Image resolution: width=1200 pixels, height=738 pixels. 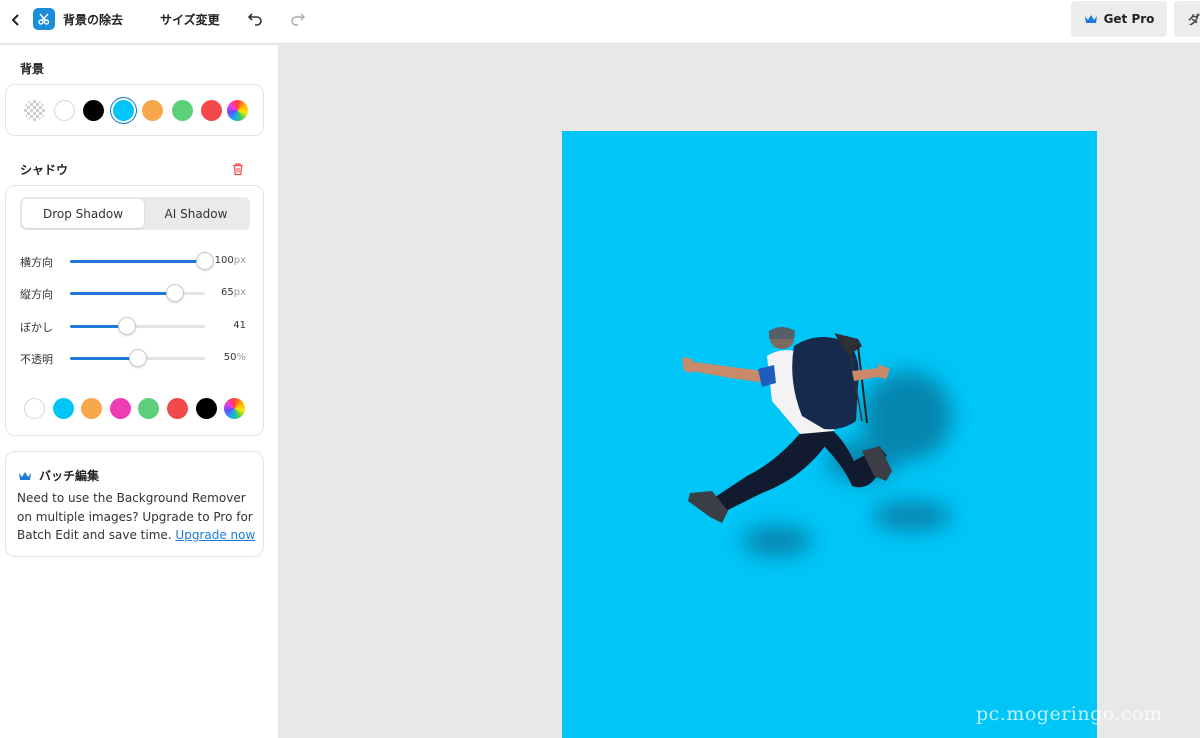 What do you see at coordinates (1129, 19) in the screenshot?
I see `get-pro-label: Get Pro` at bounding box center [1129, 19].